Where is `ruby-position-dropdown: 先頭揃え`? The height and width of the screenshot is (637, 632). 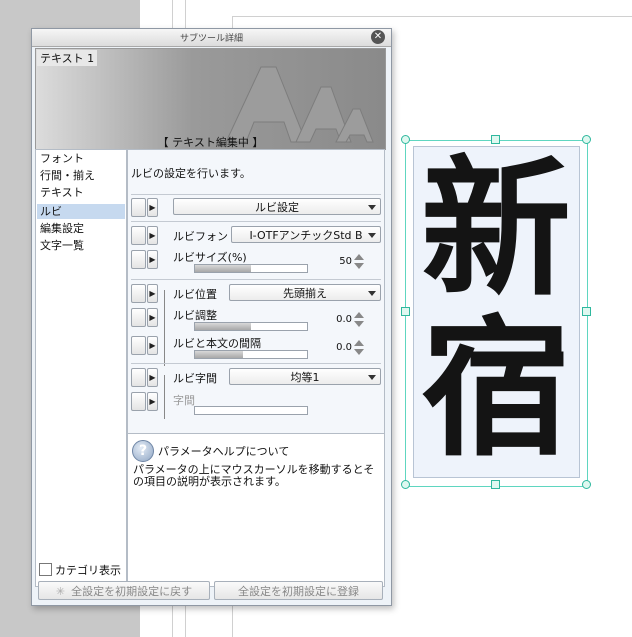 ruby-position-dropdown: 先頭揃え is located at coordinates (305, 292).